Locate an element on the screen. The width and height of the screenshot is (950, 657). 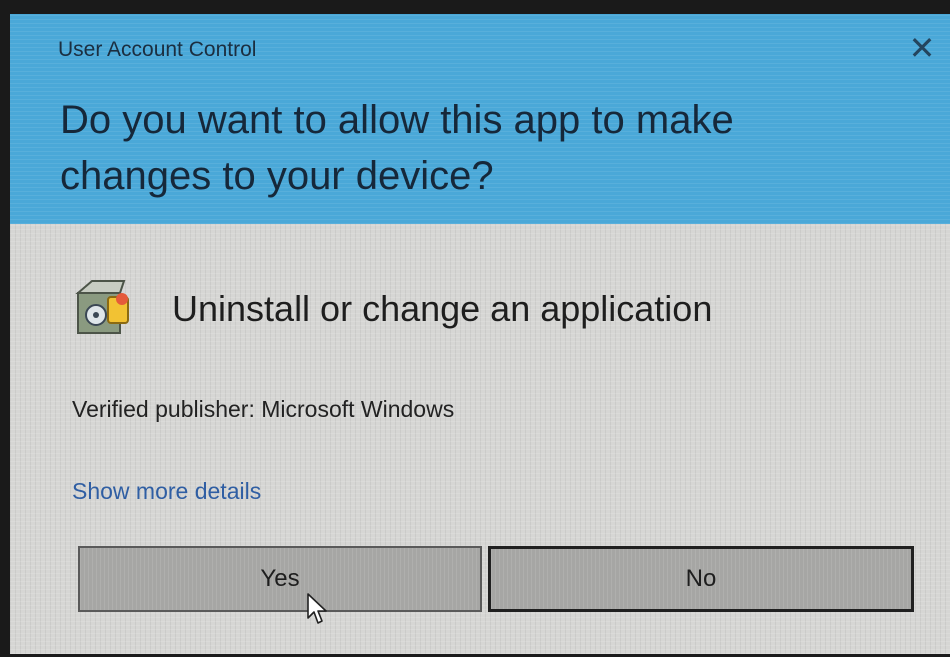
program-uninstall-icon is located at coordinates (102, 307).